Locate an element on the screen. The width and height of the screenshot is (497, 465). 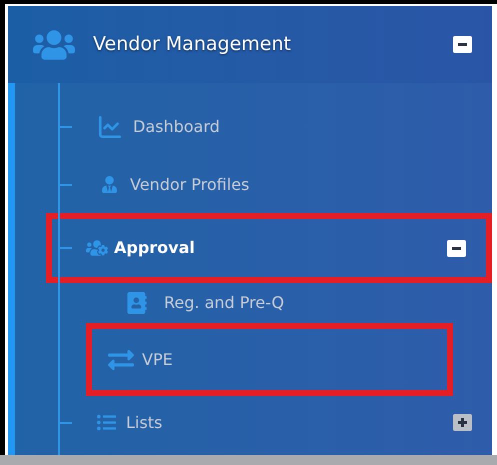
expand-toggle is located at coordinates (462, 422).